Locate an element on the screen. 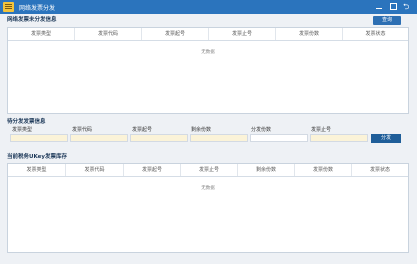 The image size is (417, 264). section-unsent-title: 网络发票未分发信息 is located at coordinates (32, 20).